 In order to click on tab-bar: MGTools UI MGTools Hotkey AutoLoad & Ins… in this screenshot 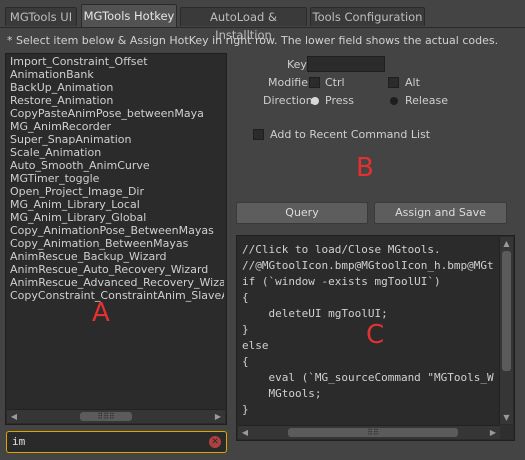, I will do `click(262, 21)`.